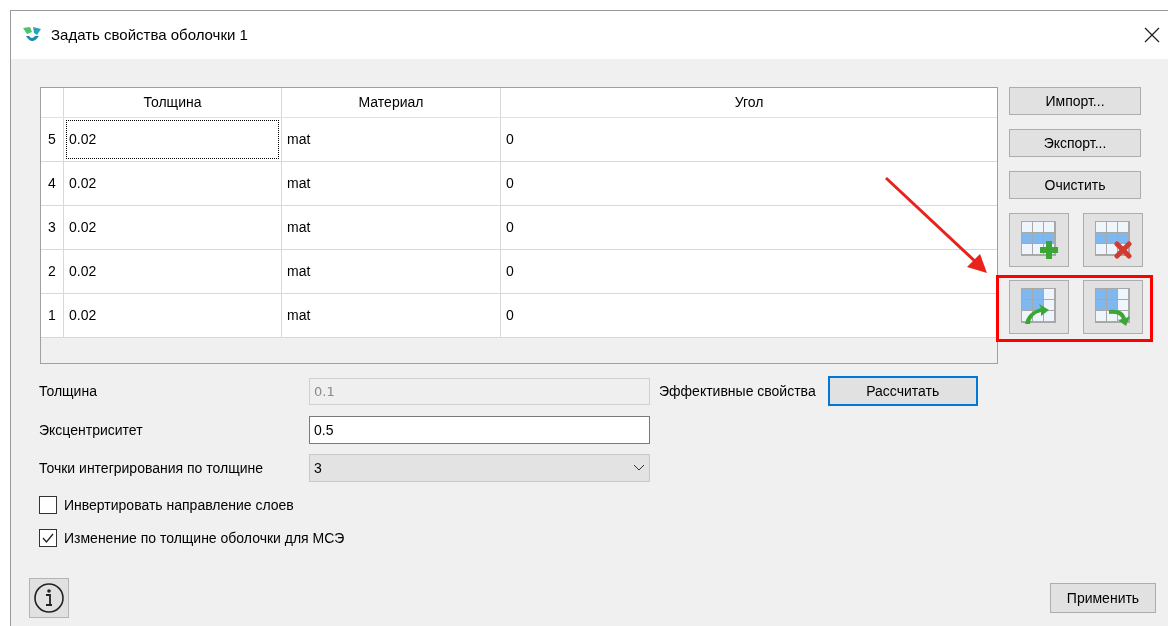  I want to click on delete-row-icon, so click(1113, 240).